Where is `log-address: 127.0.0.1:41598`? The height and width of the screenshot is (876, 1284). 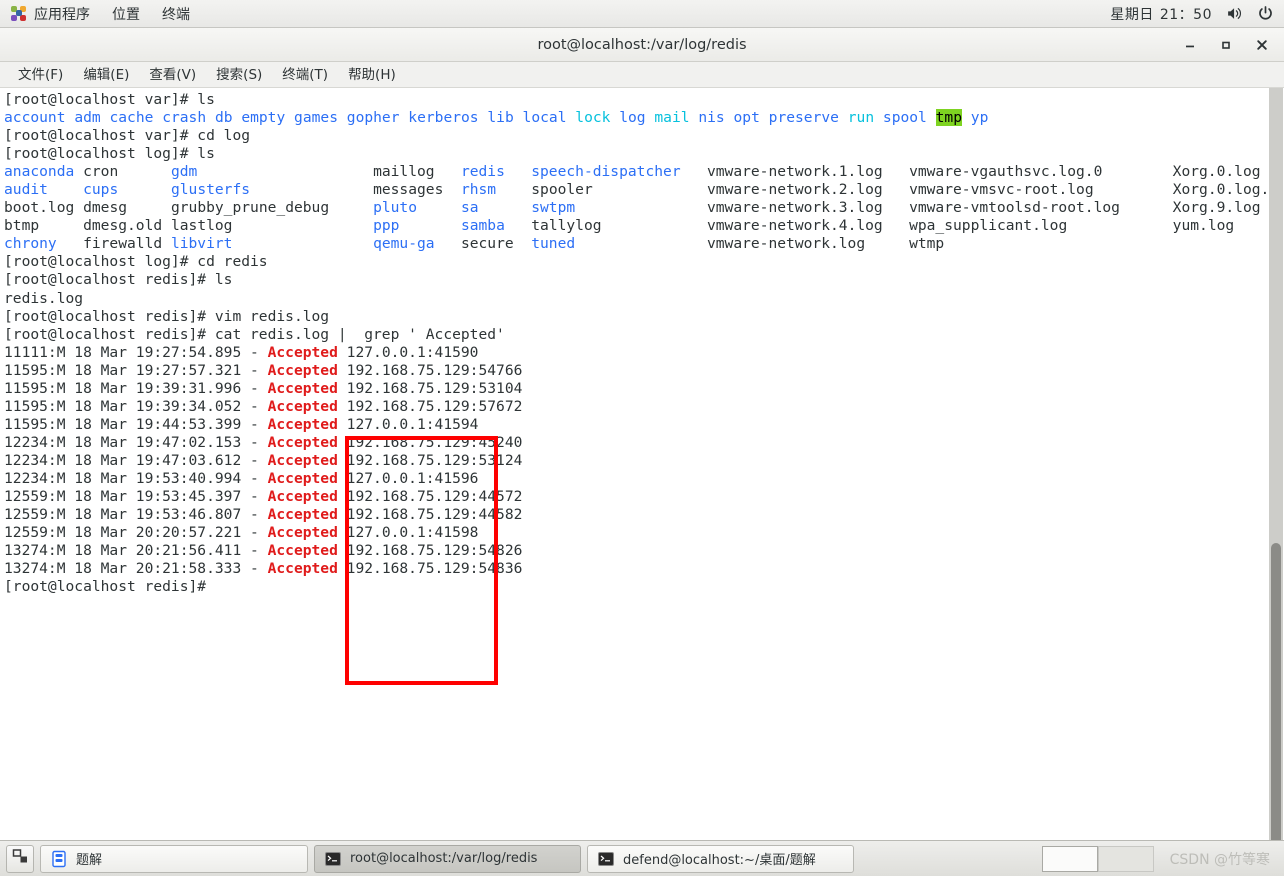 log-address: 127.0.0.1:41598 is located at coordinates (408, 533).